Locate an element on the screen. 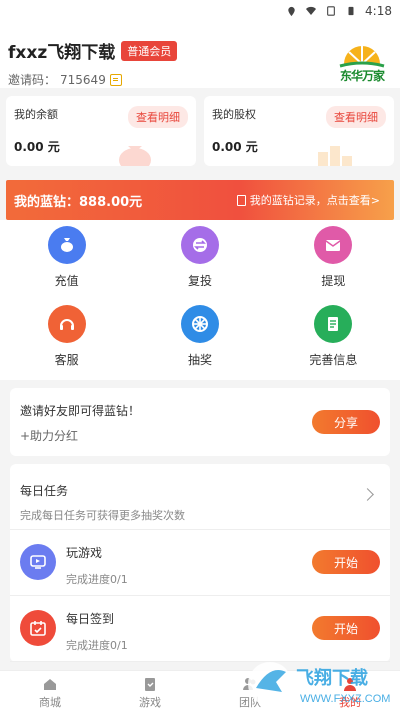 The height and width of the screenshot is (714, 400). clock-time: 4:18 is located at coordinates (378, 11).